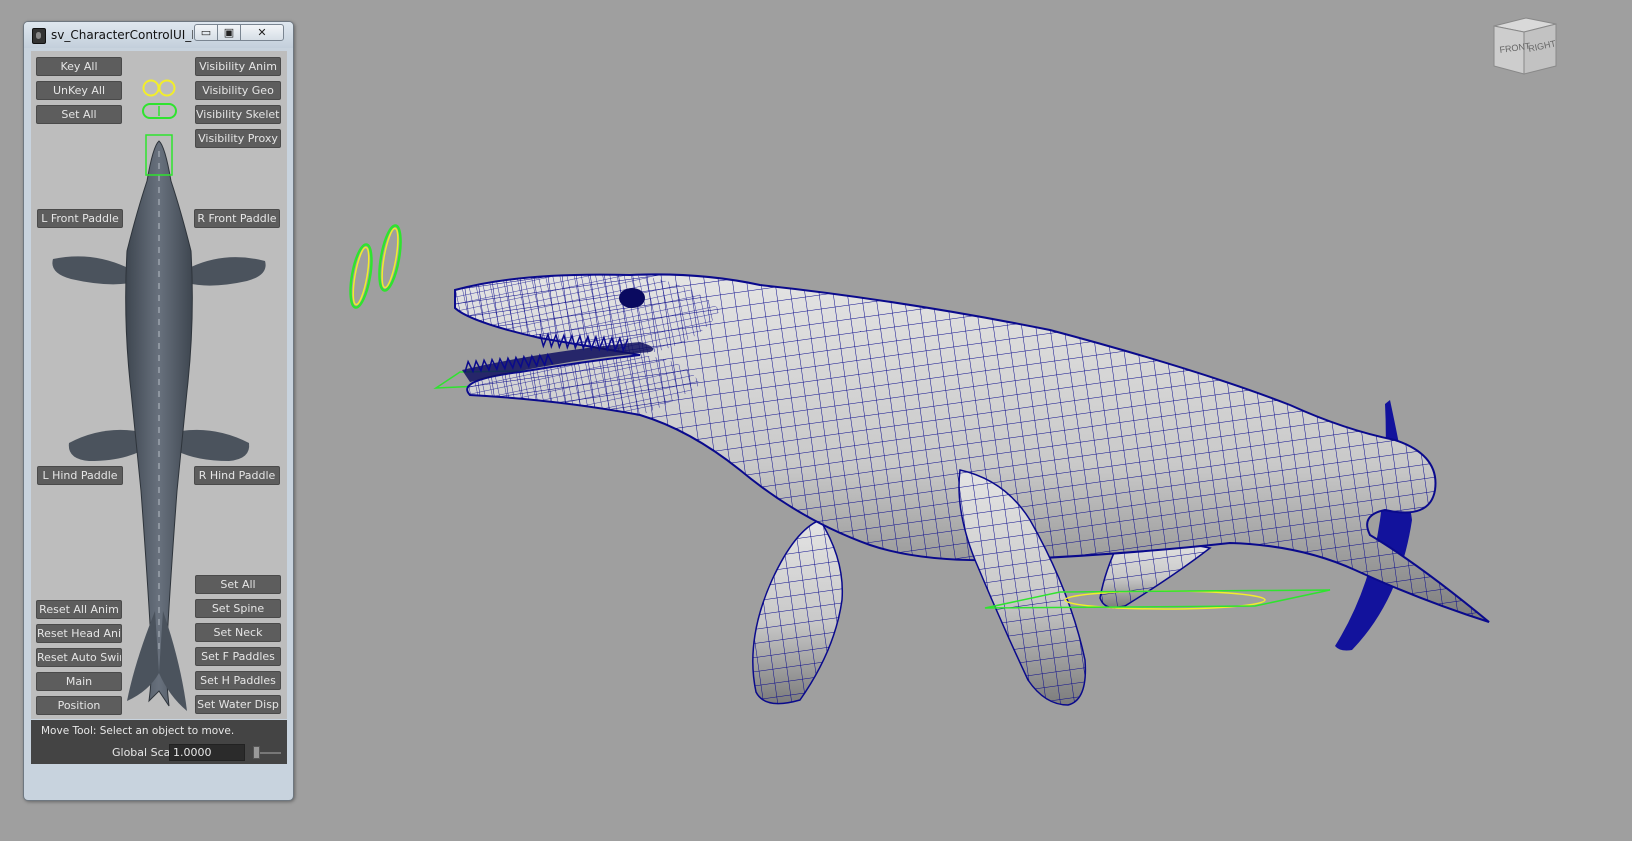  Describe the element at coordinates (39, 36) in the screenshot. I see `maya-window-icon` at that location.